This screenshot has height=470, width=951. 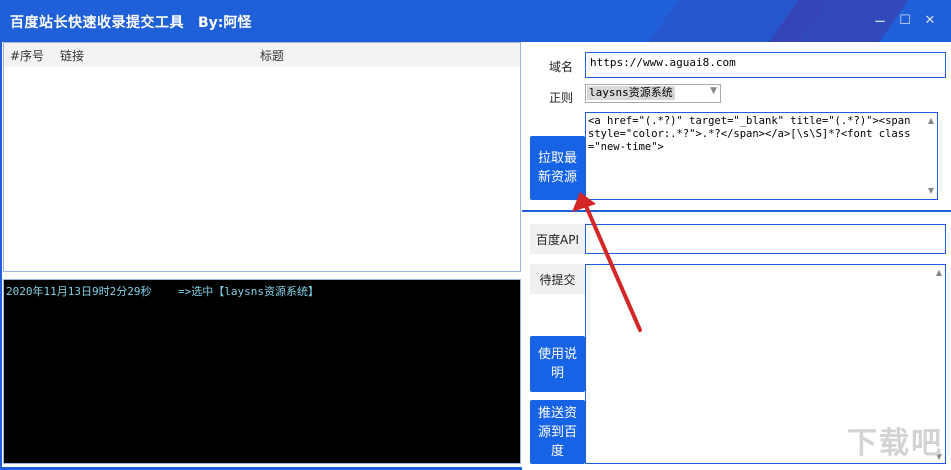 What do you see at coordinates (557, 168) in the screenshot?
I see `fetch-resources-button: 拉取最新资源` at bounding box center [557, 168].